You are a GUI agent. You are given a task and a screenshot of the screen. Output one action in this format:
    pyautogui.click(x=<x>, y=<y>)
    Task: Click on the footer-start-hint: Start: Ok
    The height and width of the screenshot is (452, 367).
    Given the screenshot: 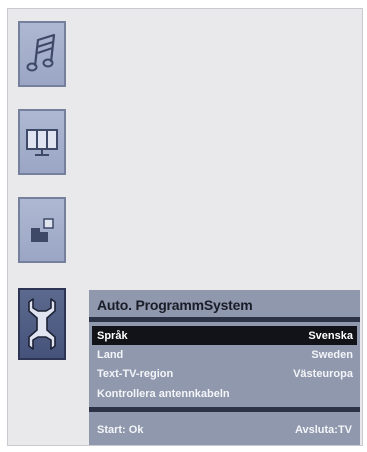 What is the action you would take?
    pyautogui.click(x=120, y=430)
    